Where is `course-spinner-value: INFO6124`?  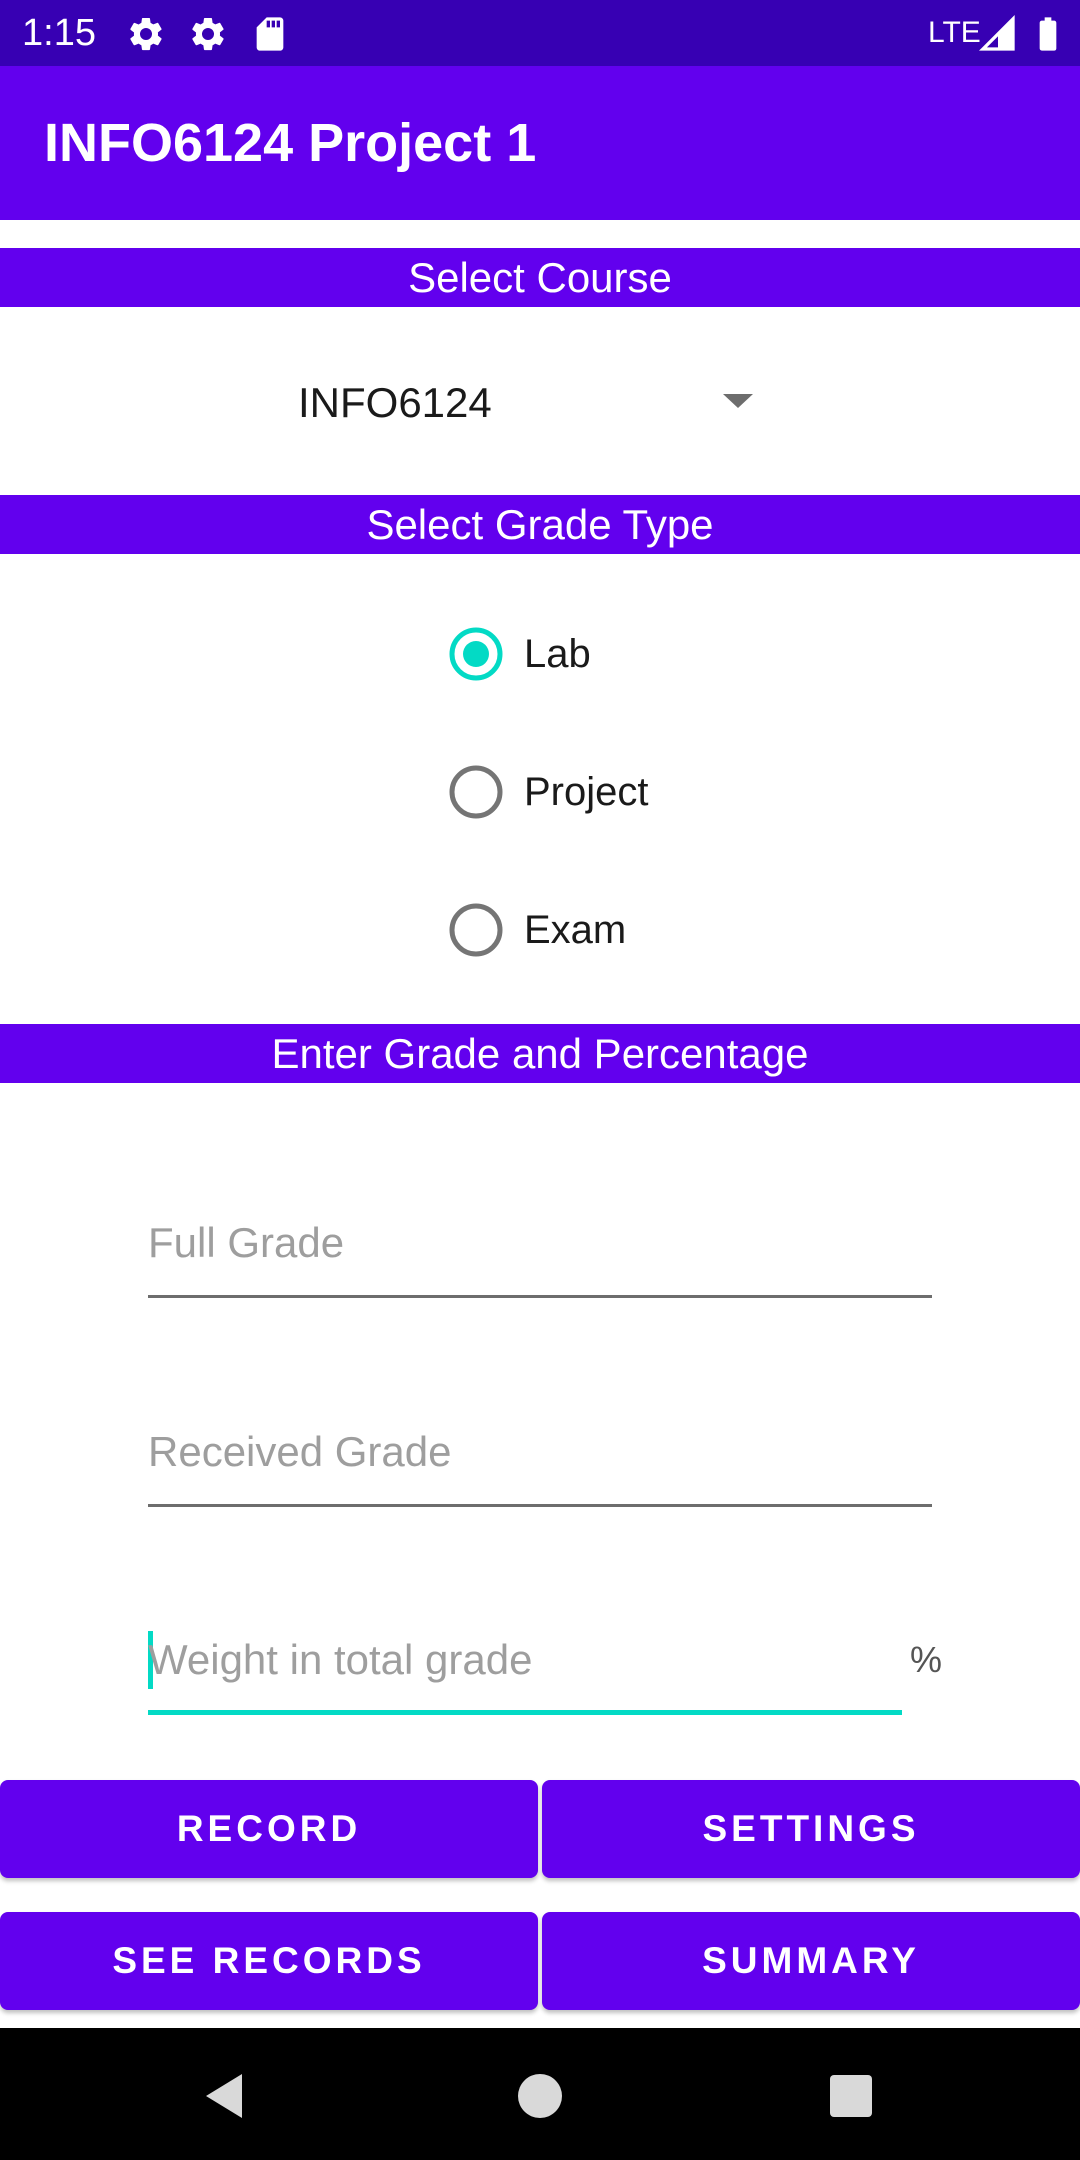
course-spinner-value: INFO6124 is located at coordinates (395, 402).